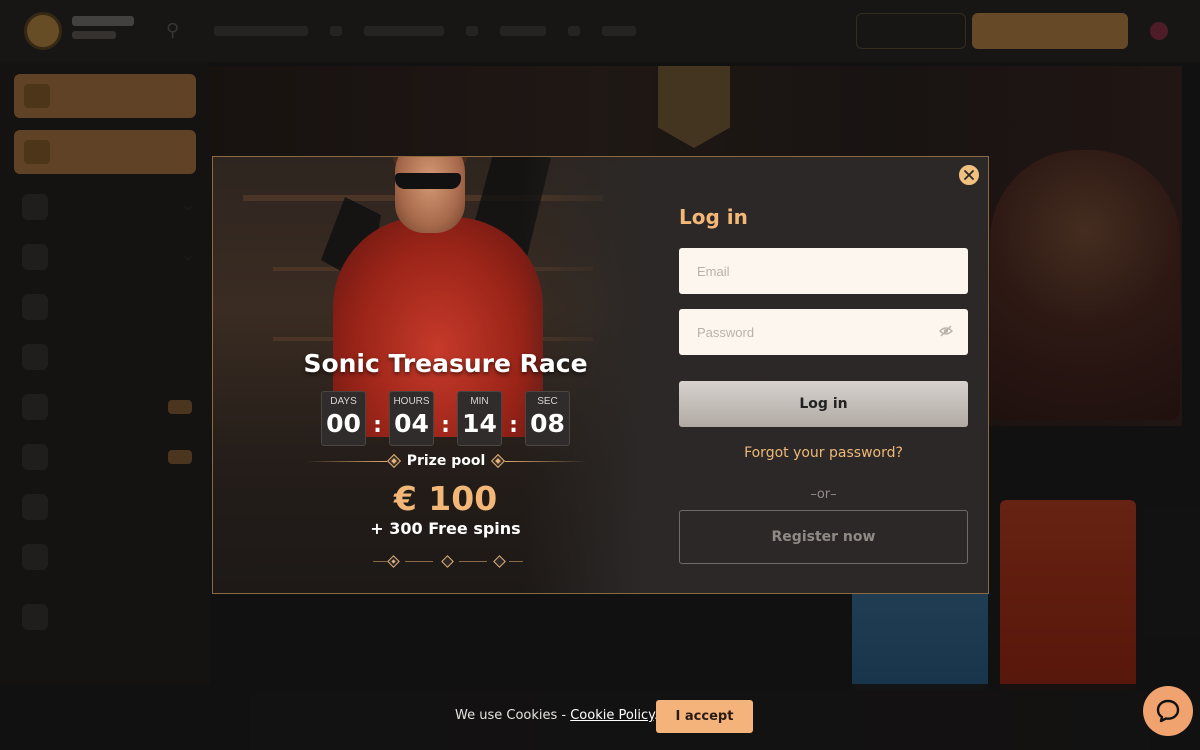 This screenshot has width=1200, height=750. I want to click on countdown-label: HOURS, so click(411, 401).